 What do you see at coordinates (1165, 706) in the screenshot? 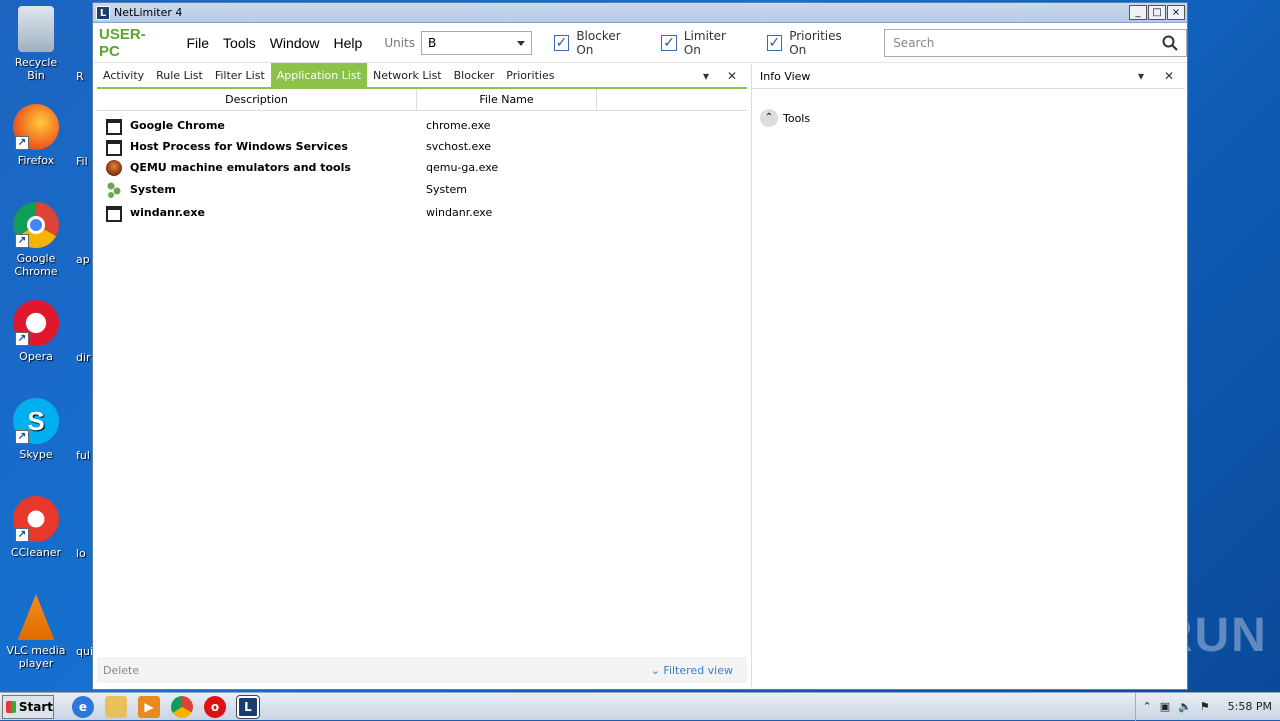
I see `network-icon: ▣` at bounding box center [1165, 706].